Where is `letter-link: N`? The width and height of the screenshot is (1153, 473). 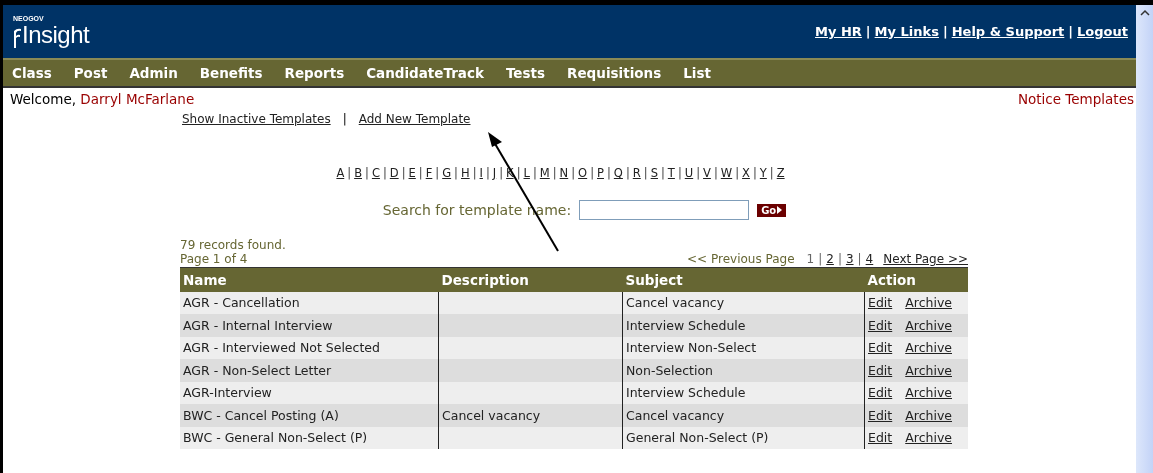 letter-link: N is located at coordinates (564, 173).